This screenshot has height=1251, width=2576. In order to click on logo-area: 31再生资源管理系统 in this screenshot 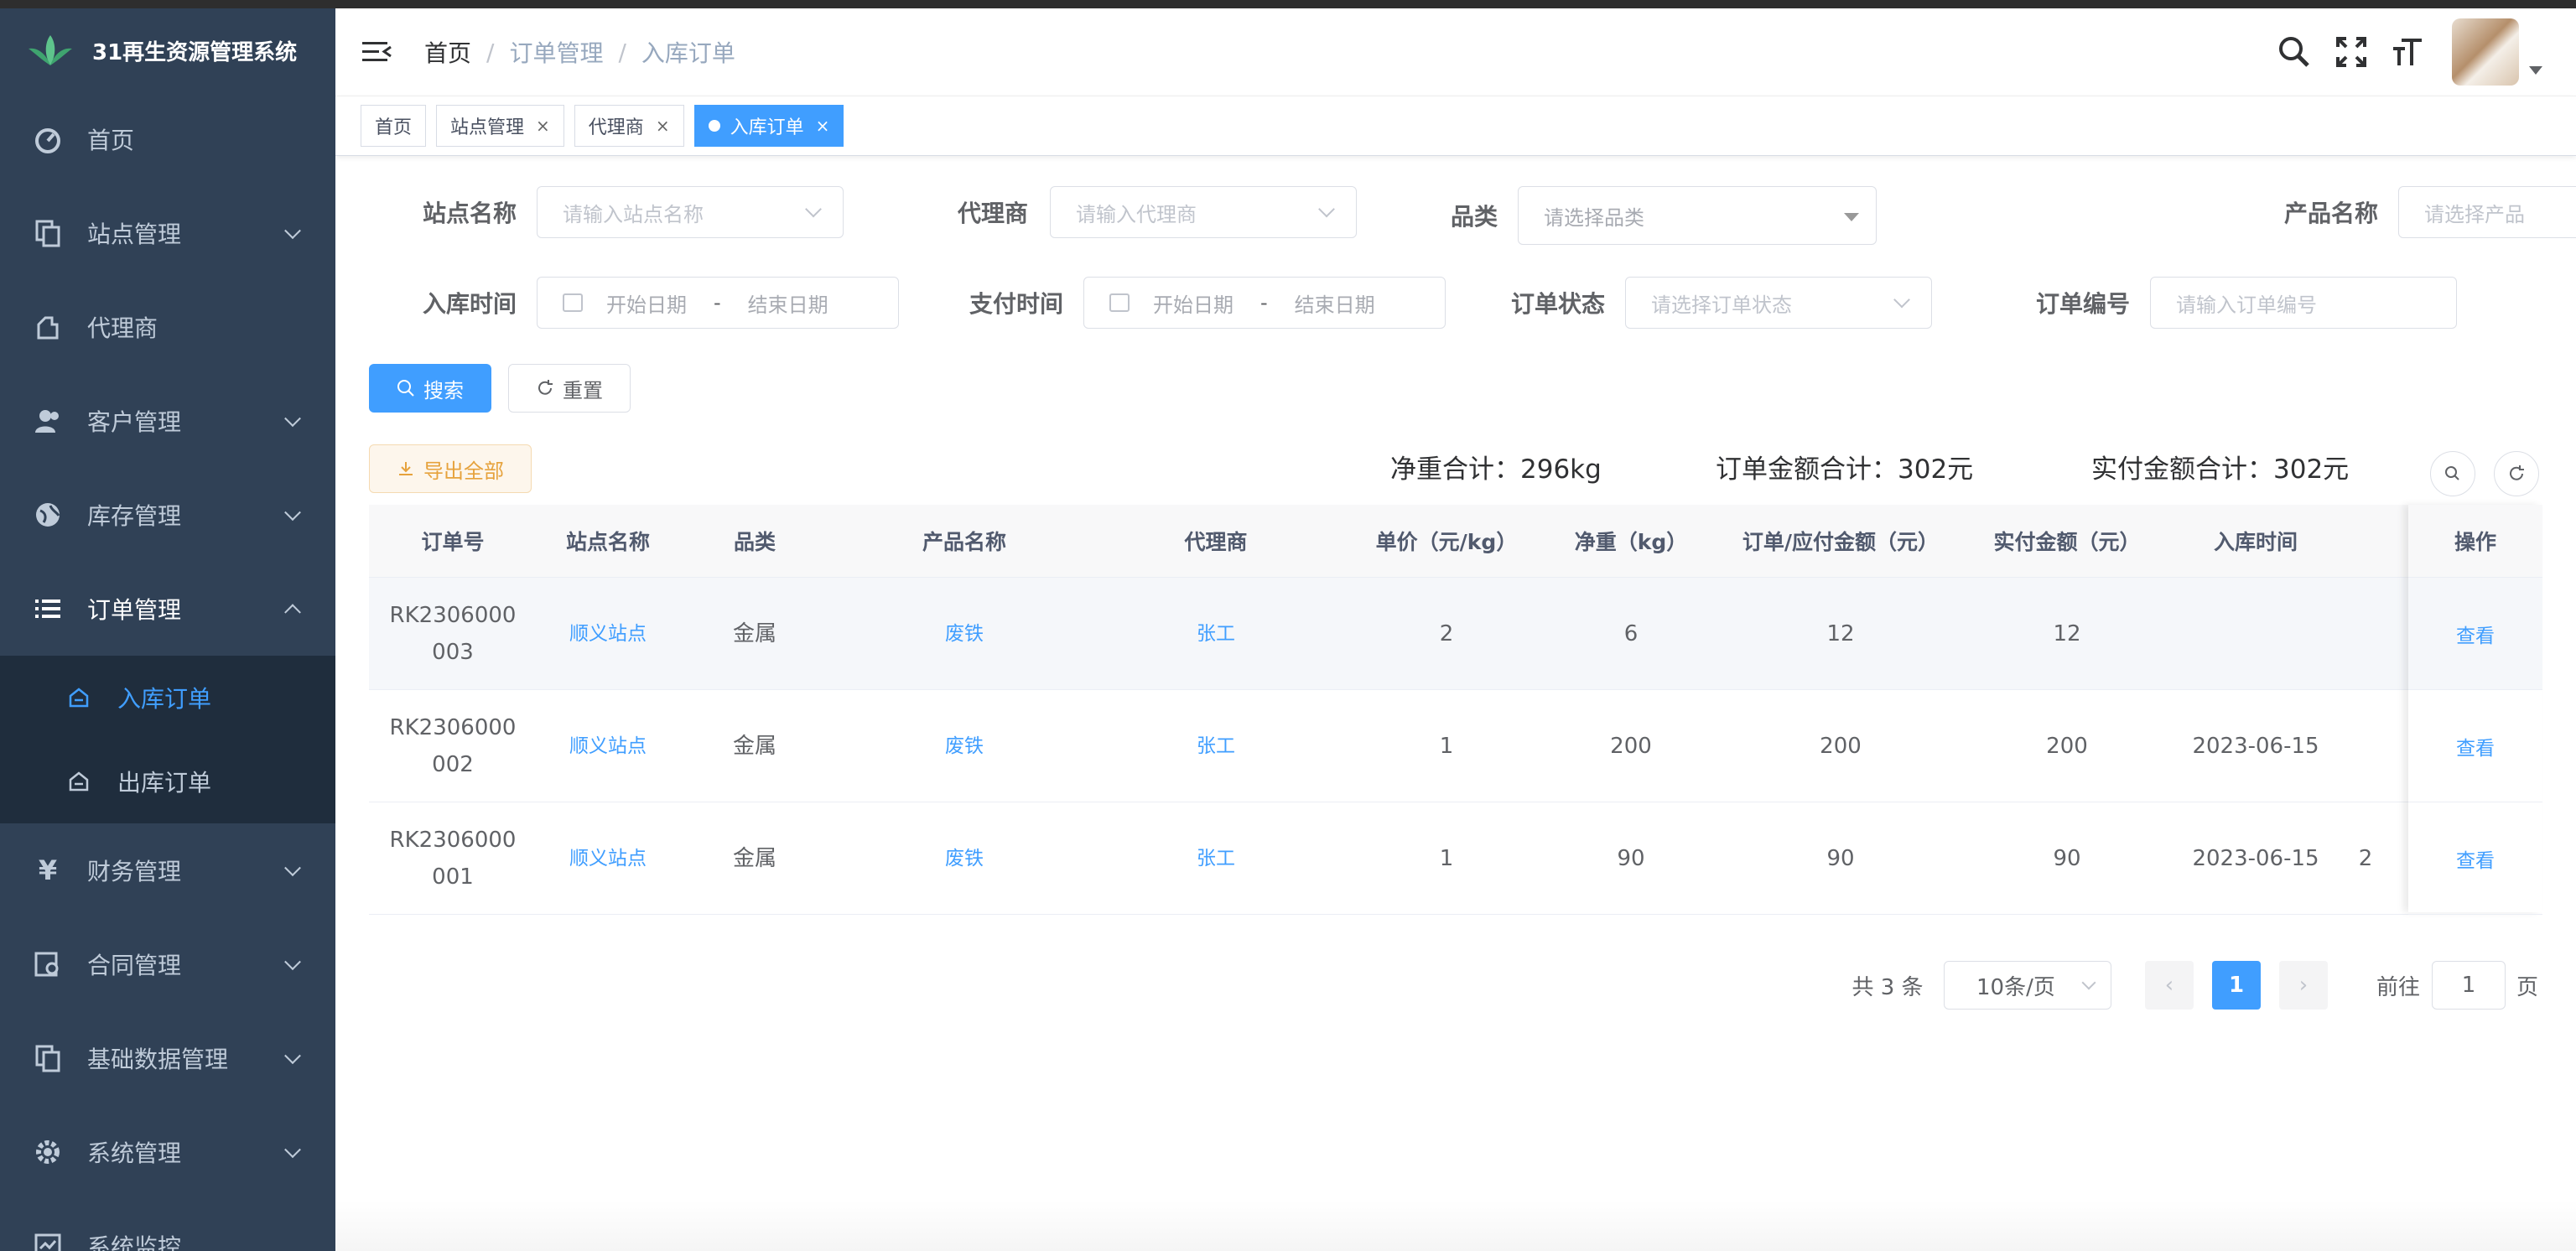, I will do `click(167, 50)`.